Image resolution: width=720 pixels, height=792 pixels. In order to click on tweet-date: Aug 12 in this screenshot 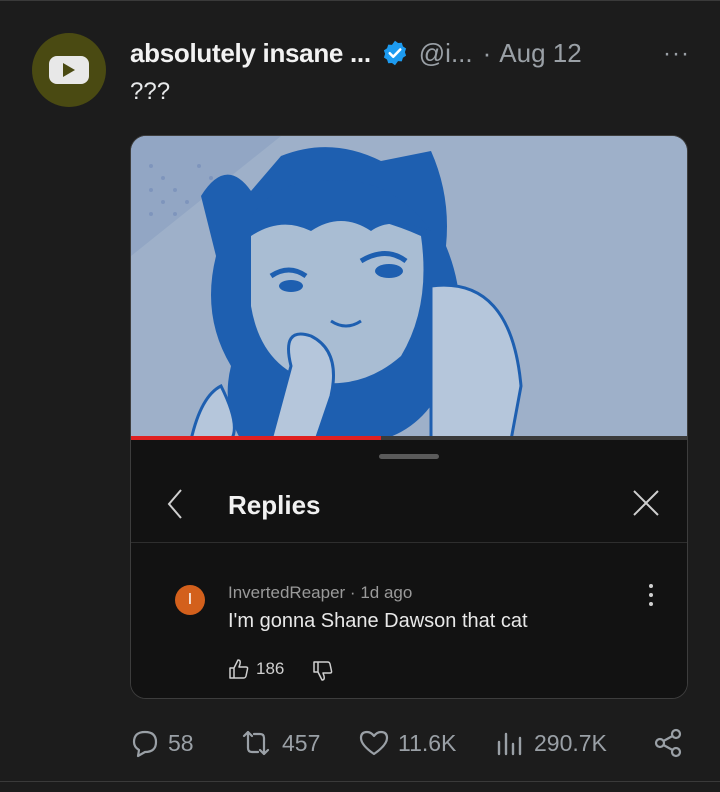, I will do `click(540, 53)`.